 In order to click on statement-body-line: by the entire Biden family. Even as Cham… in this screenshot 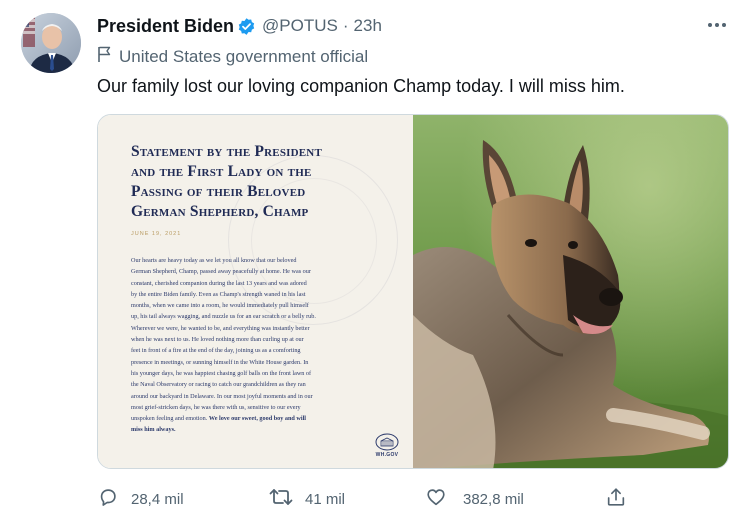, I will do `click(218, 294)`.